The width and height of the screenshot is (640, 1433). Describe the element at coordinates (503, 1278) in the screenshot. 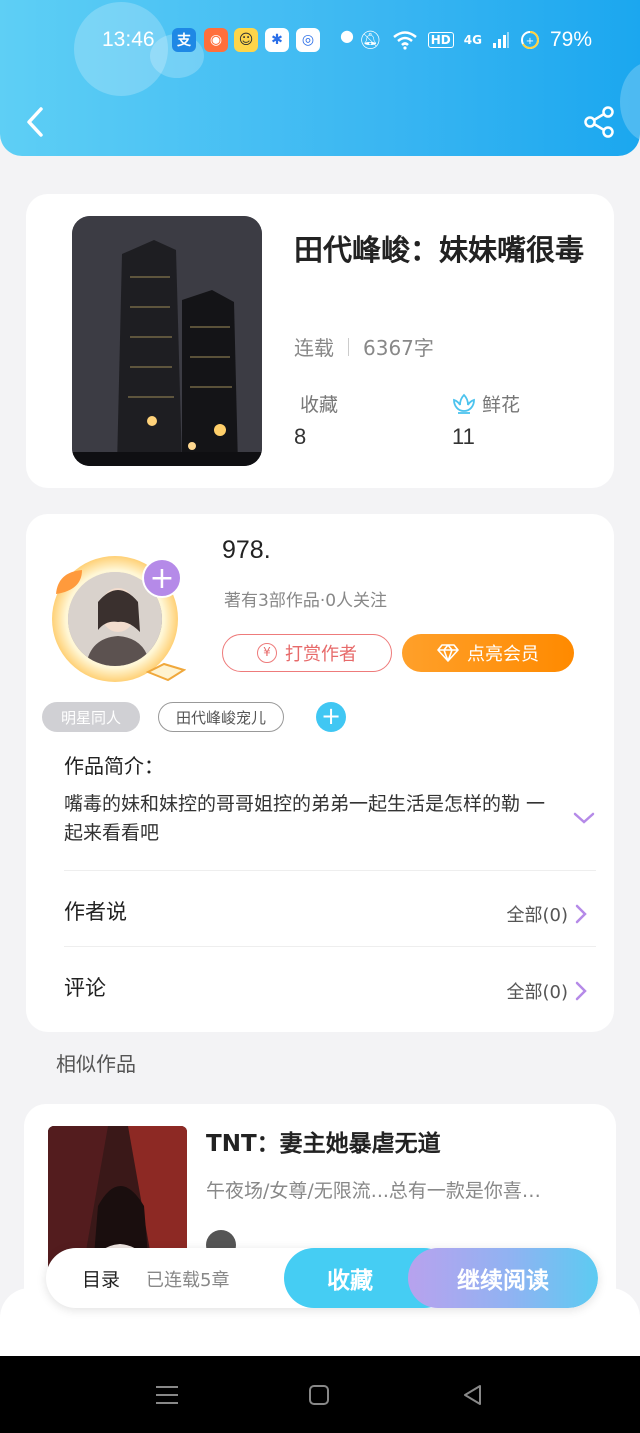

I see `continue-reading-button: 继续阅读` at that location.